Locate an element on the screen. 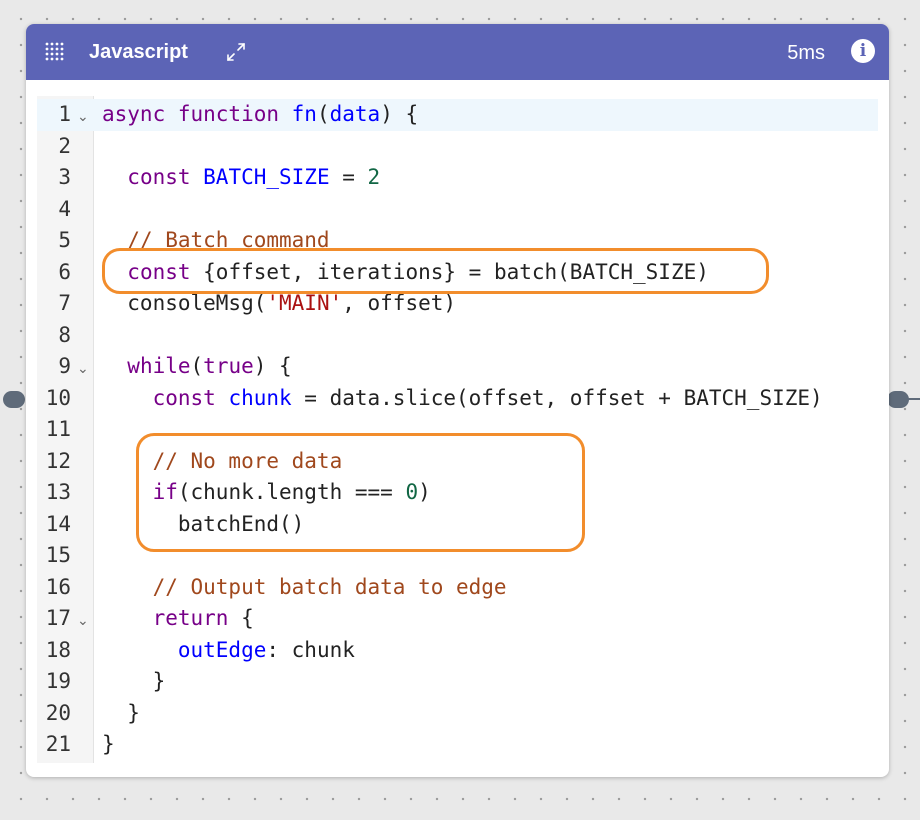  code-line: 15 is located at coordinates (457, 556).